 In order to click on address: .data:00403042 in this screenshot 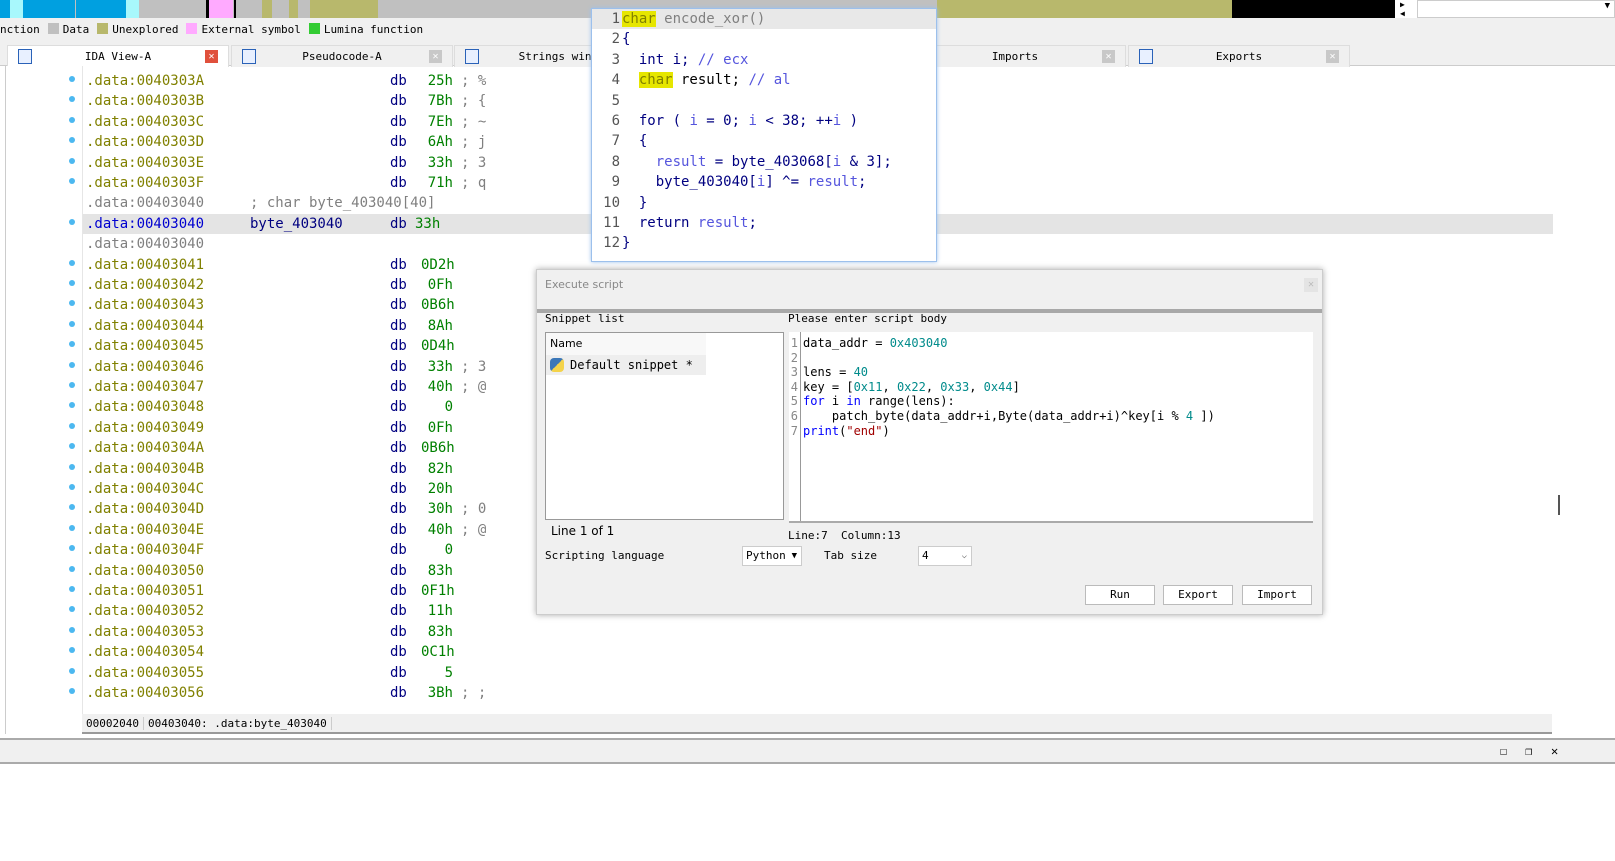, I will do `click(145, 285)`.